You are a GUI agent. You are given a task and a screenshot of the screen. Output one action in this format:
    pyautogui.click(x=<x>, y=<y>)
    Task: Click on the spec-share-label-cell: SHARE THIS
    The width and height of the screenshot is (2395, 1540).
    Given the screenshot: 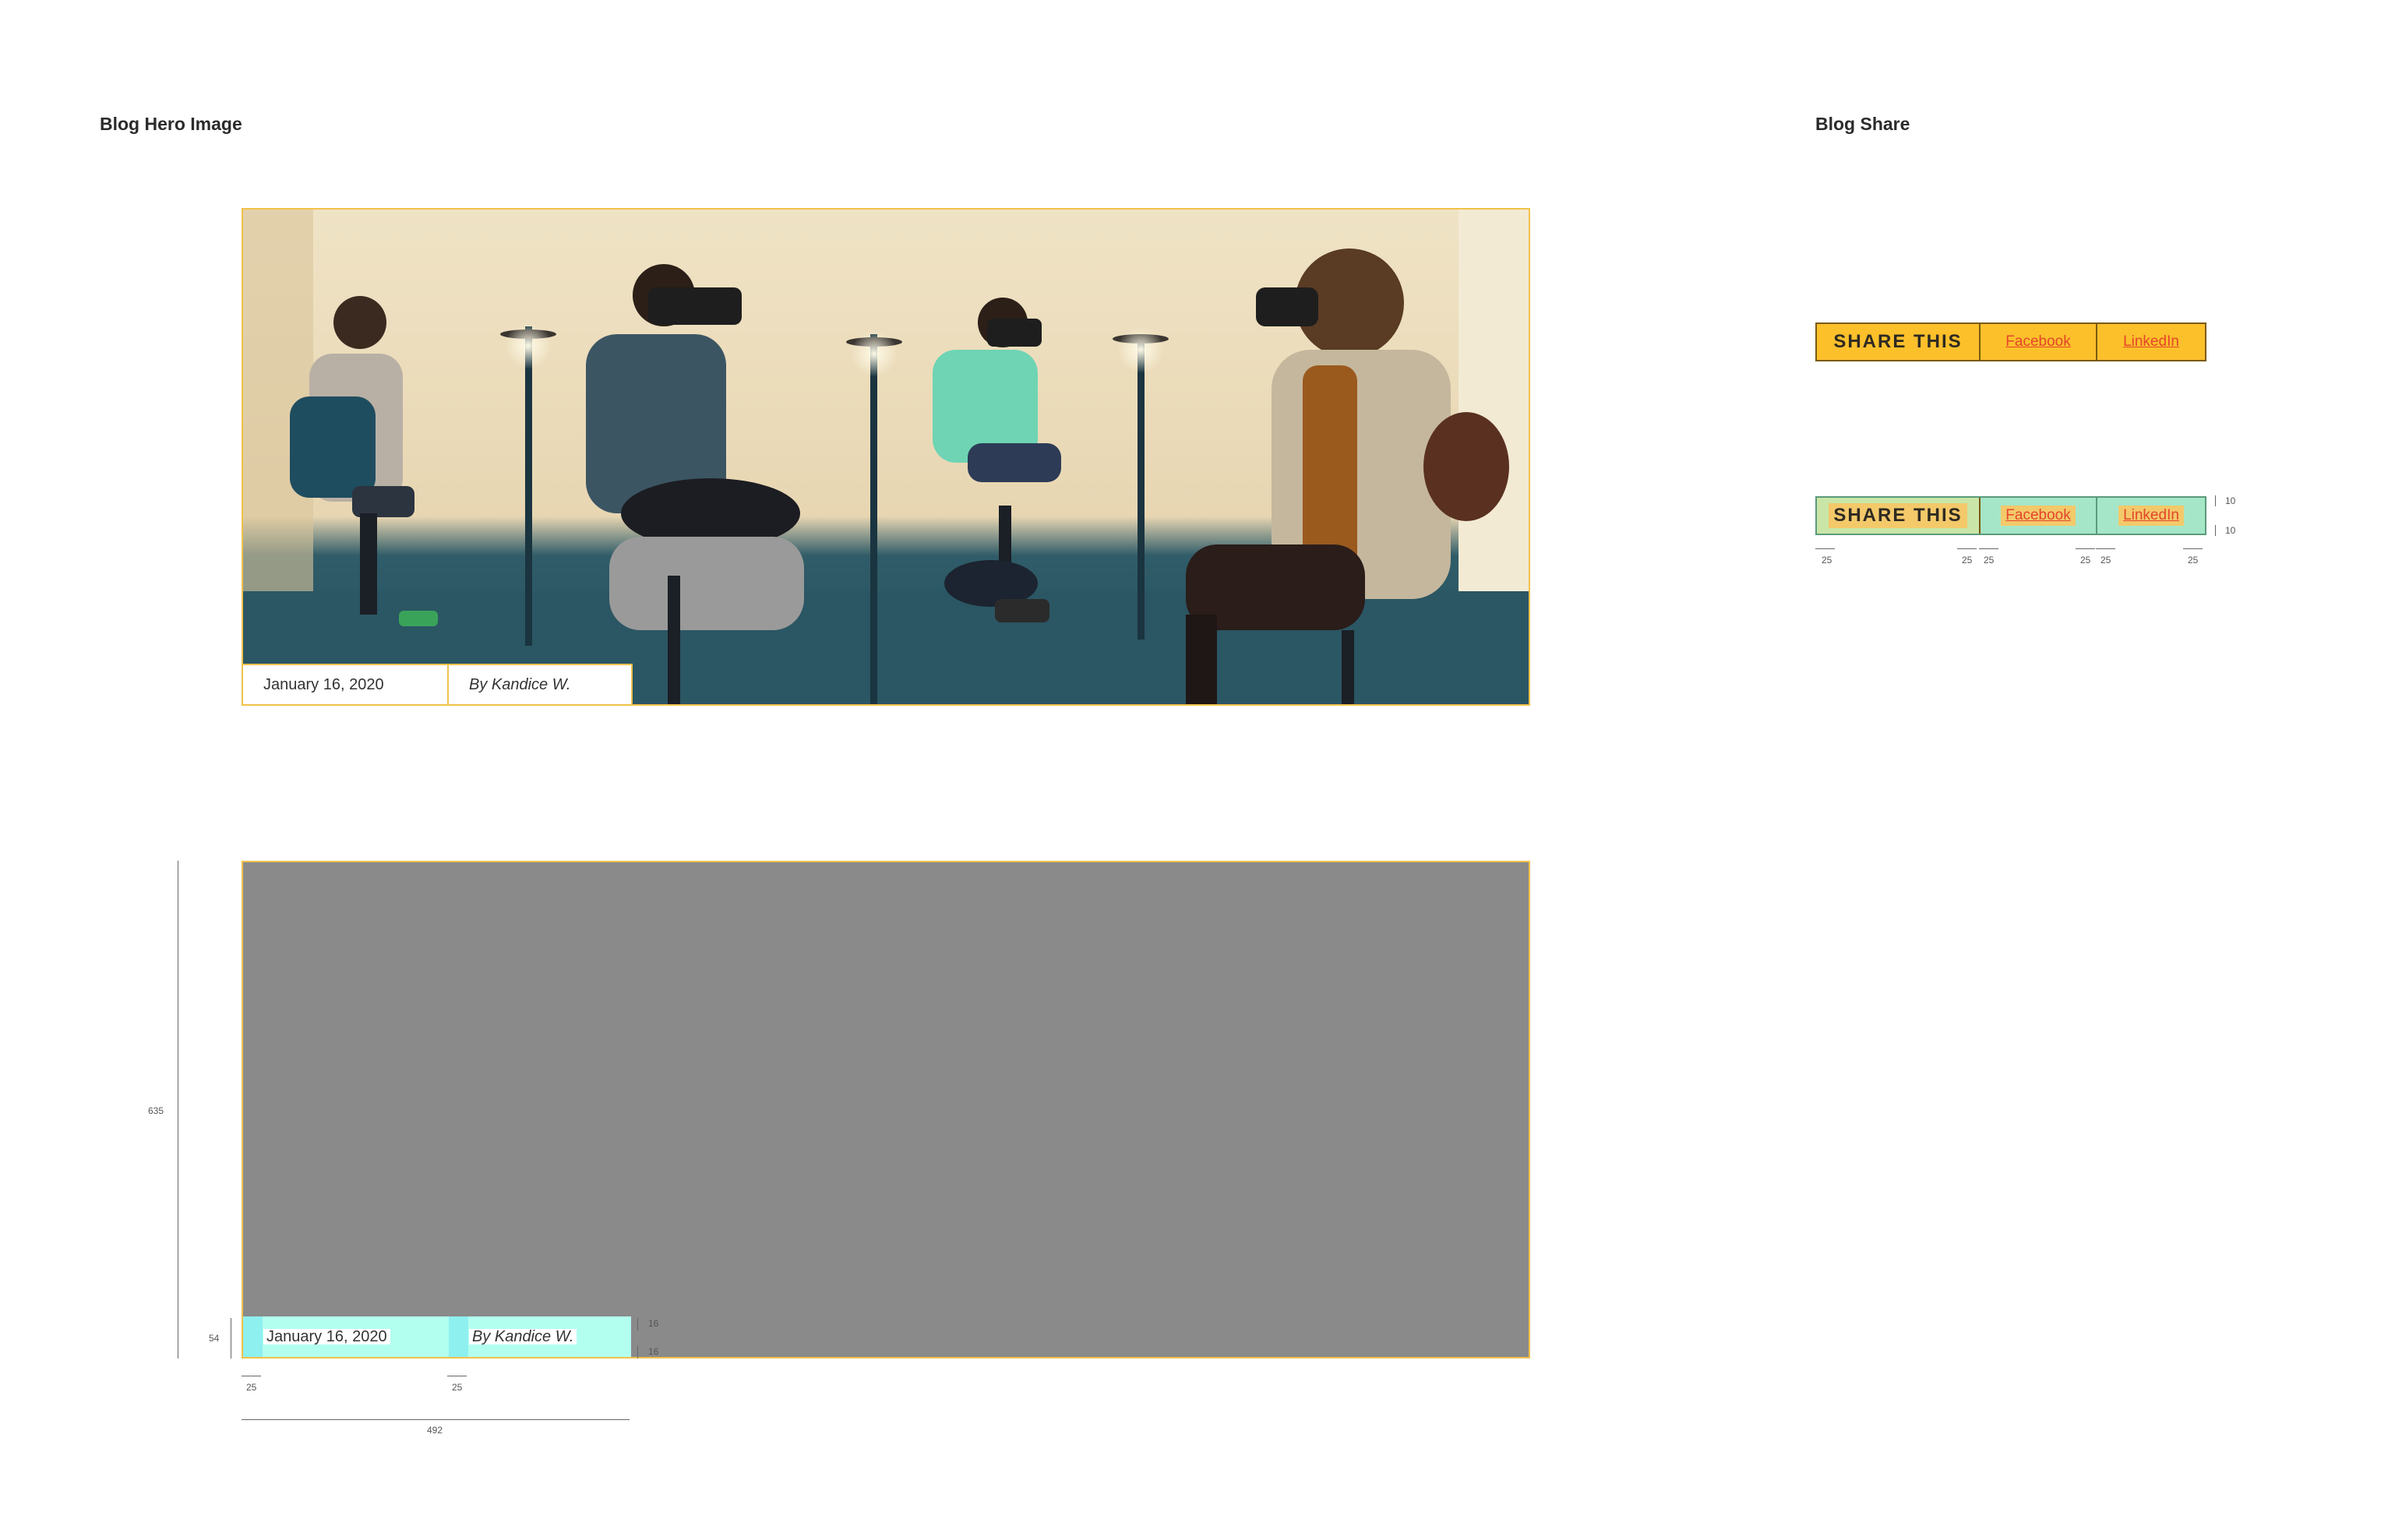 What is the action you would take?
    pyautogui.click(x=1899, y=516)
    